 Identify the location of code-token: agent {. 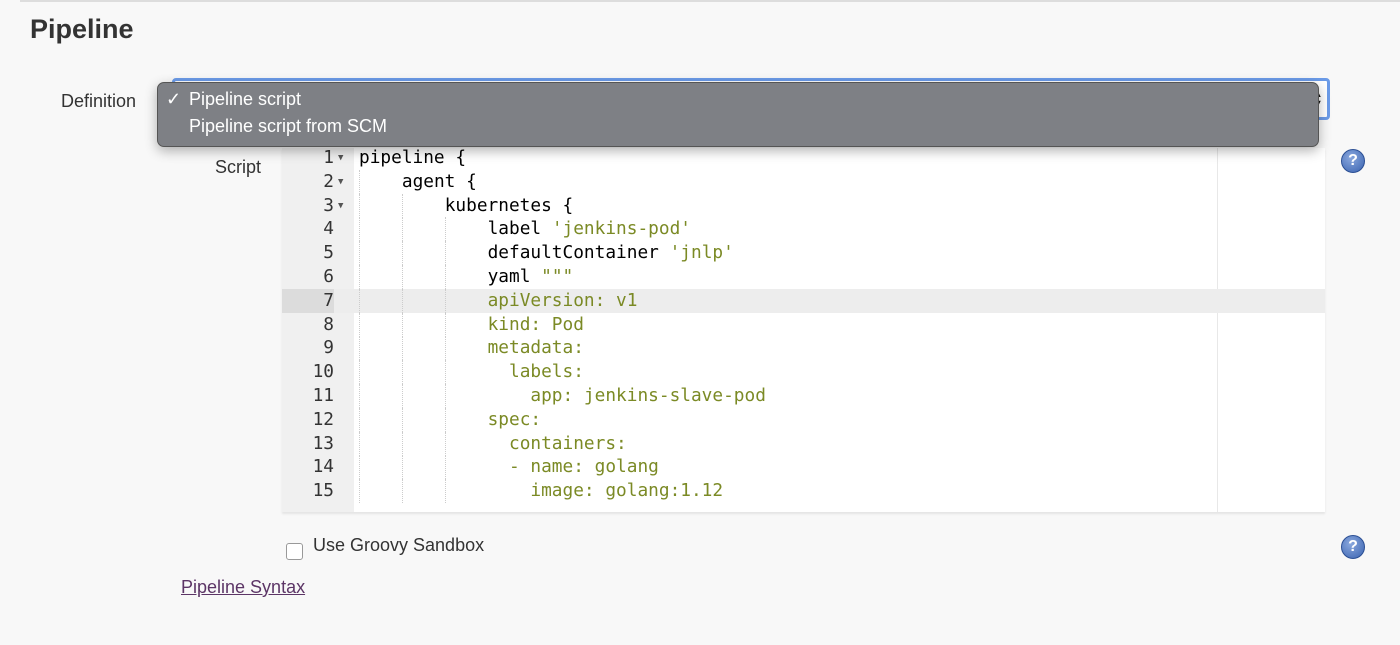
(439, 181).